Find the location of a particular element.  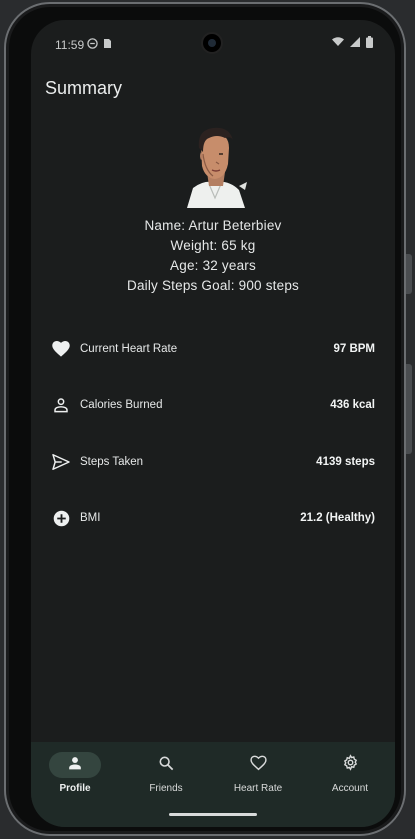

nav-active-indicator is located at coordinates (75, 765).